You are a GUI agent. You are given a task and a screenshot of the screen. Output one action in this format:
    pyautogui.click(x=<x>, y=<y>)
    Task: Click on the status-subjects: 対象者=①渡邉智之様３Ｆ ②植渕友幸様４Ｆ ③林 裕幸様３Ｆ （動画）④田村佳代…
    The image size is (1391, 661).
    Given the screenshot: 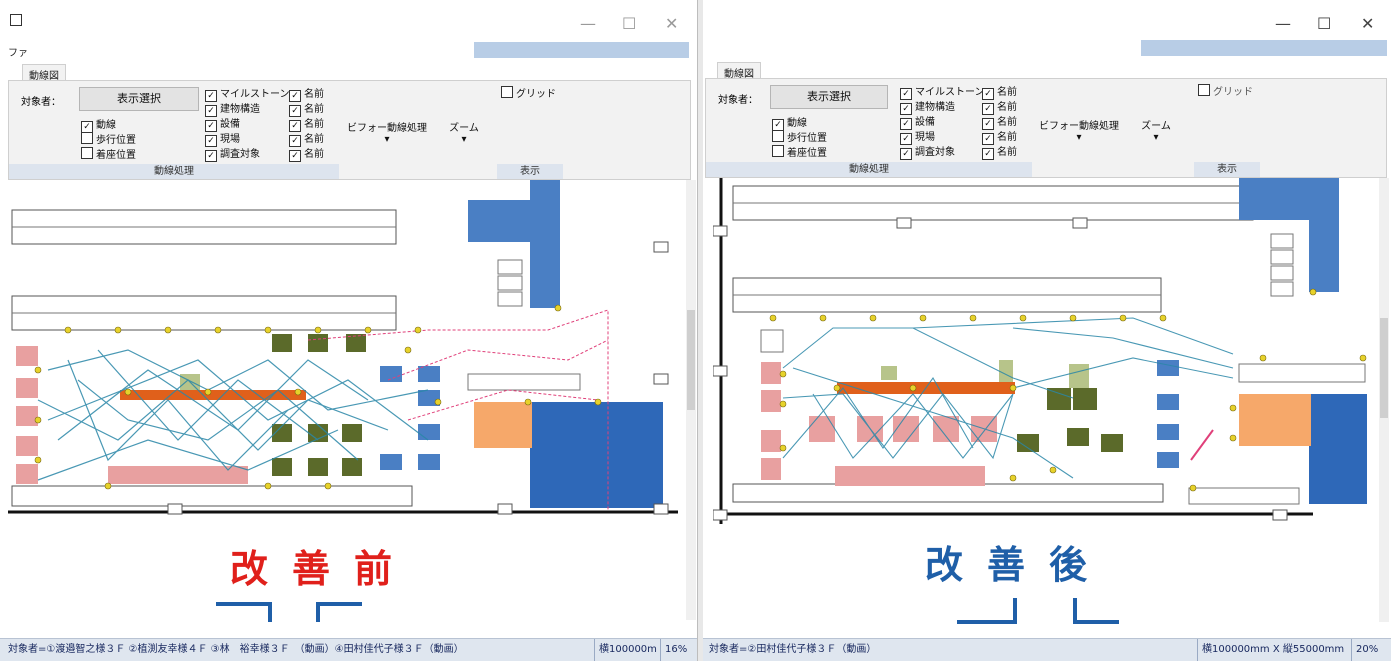 What is the action you would take?
    pyautogui.click(x=236, y=649)
    